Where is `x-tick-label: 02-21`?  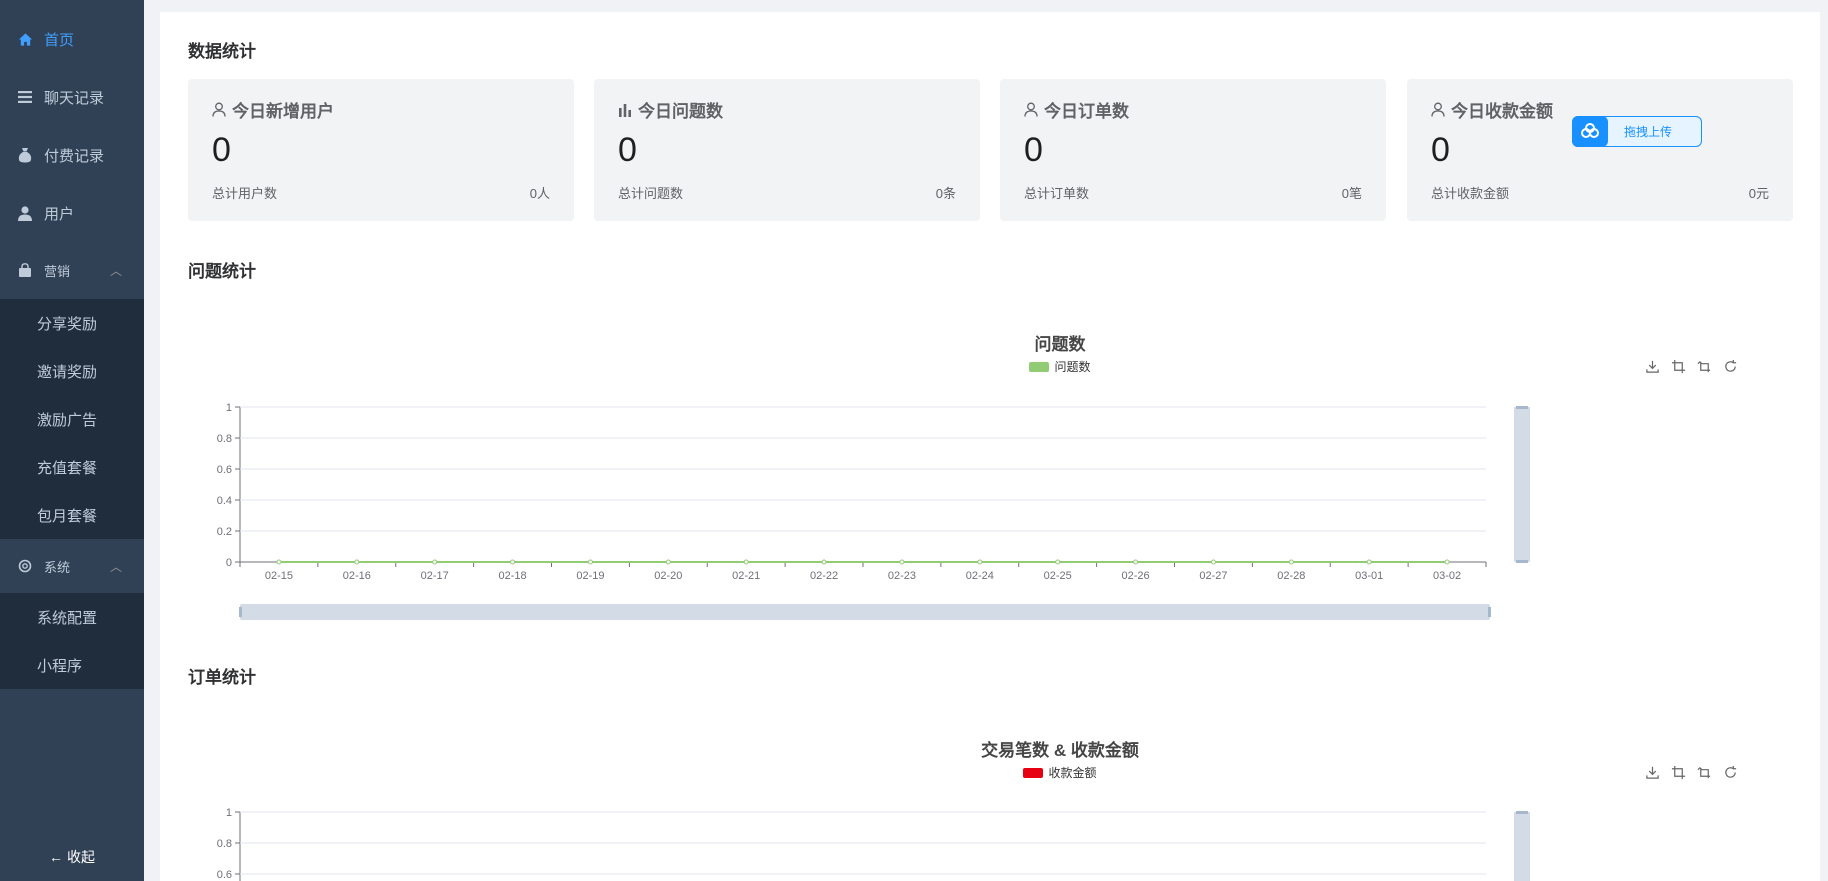 x-tick-label: 02-21 is located at coordinates (746, 576).